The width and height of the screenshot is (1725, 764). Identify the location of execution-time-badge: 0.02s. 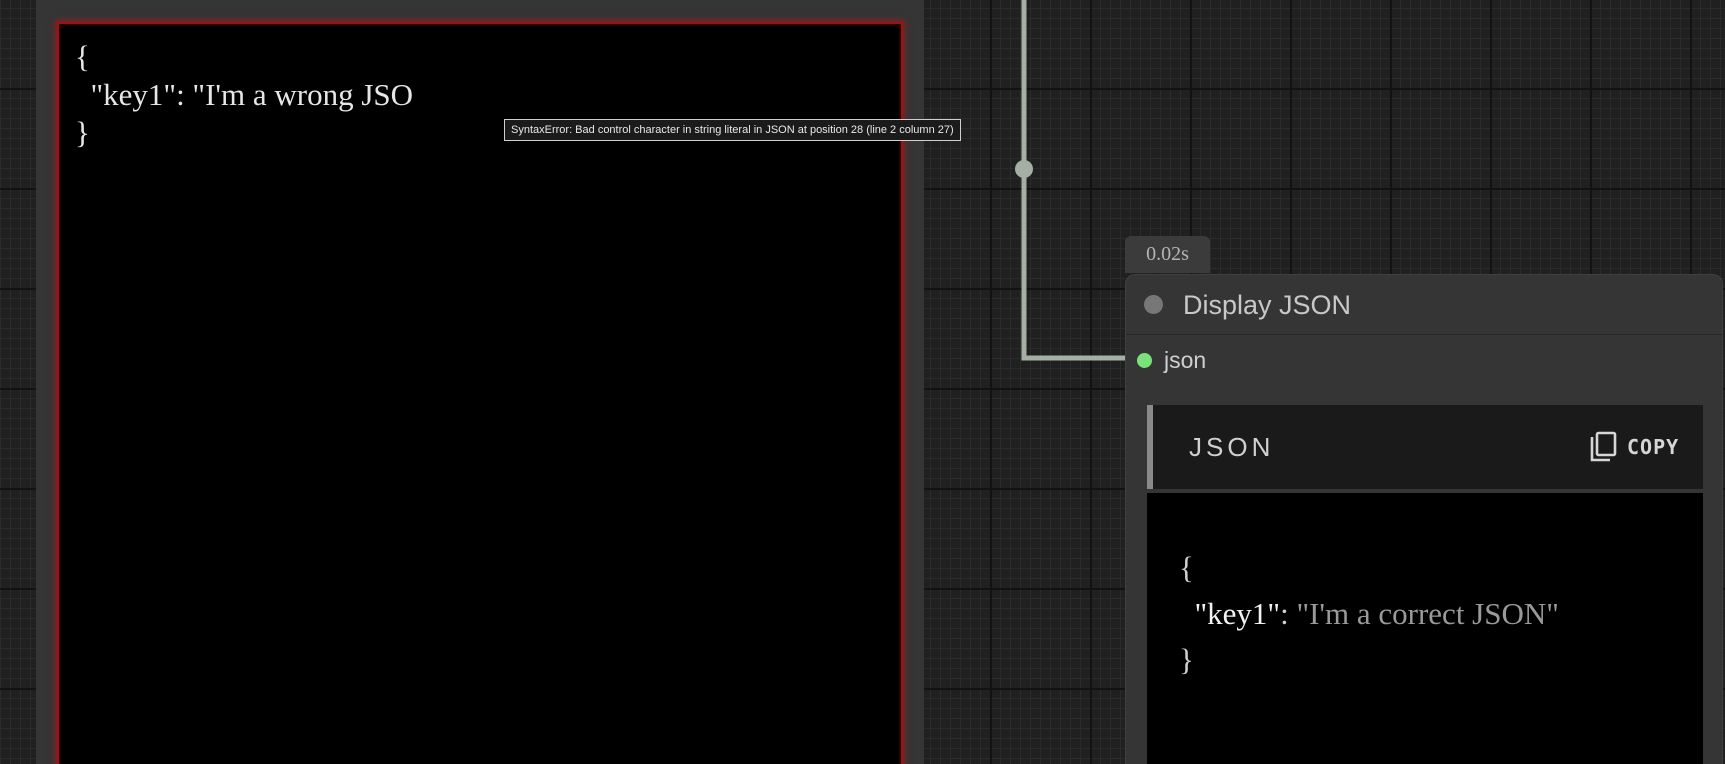
(1167, 254).